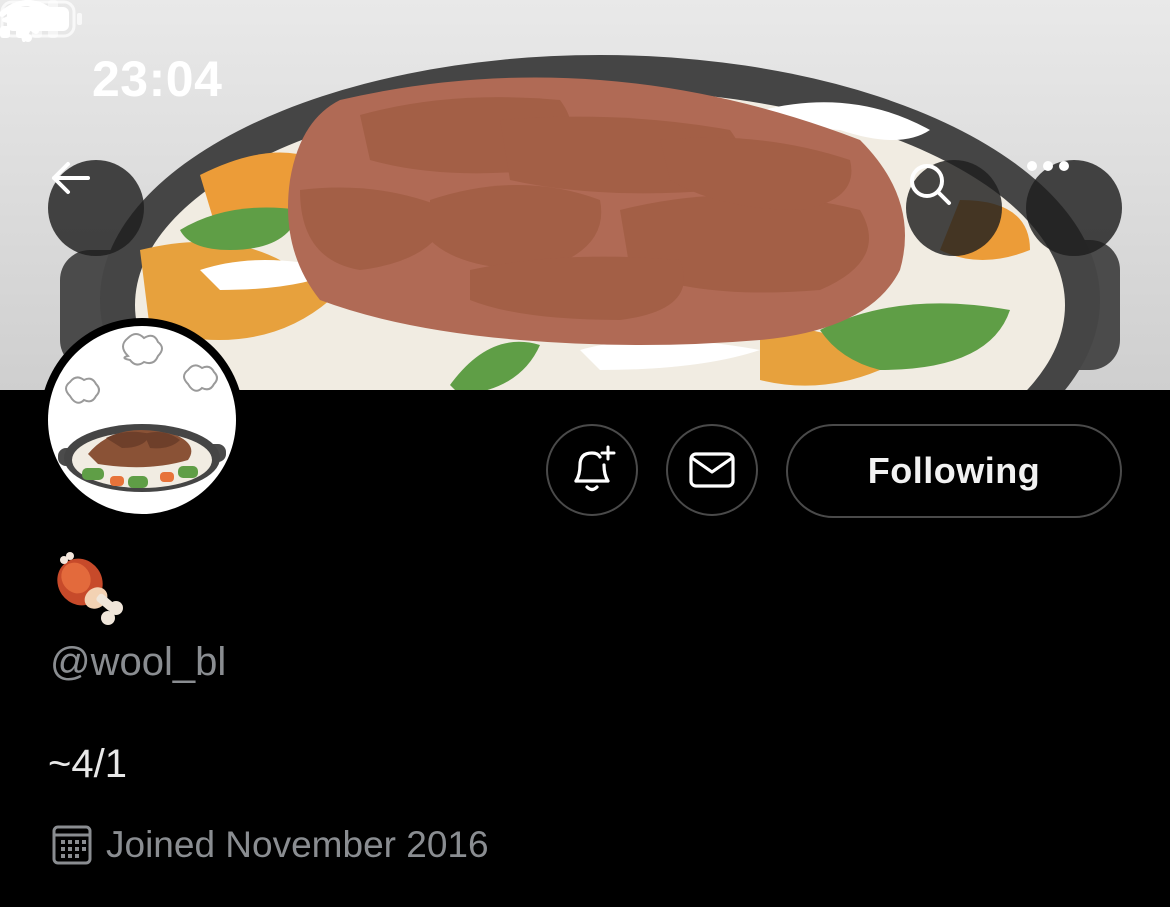 This screenshot has width=1170, height=907. I want to click on message-button, so click(712, 470).